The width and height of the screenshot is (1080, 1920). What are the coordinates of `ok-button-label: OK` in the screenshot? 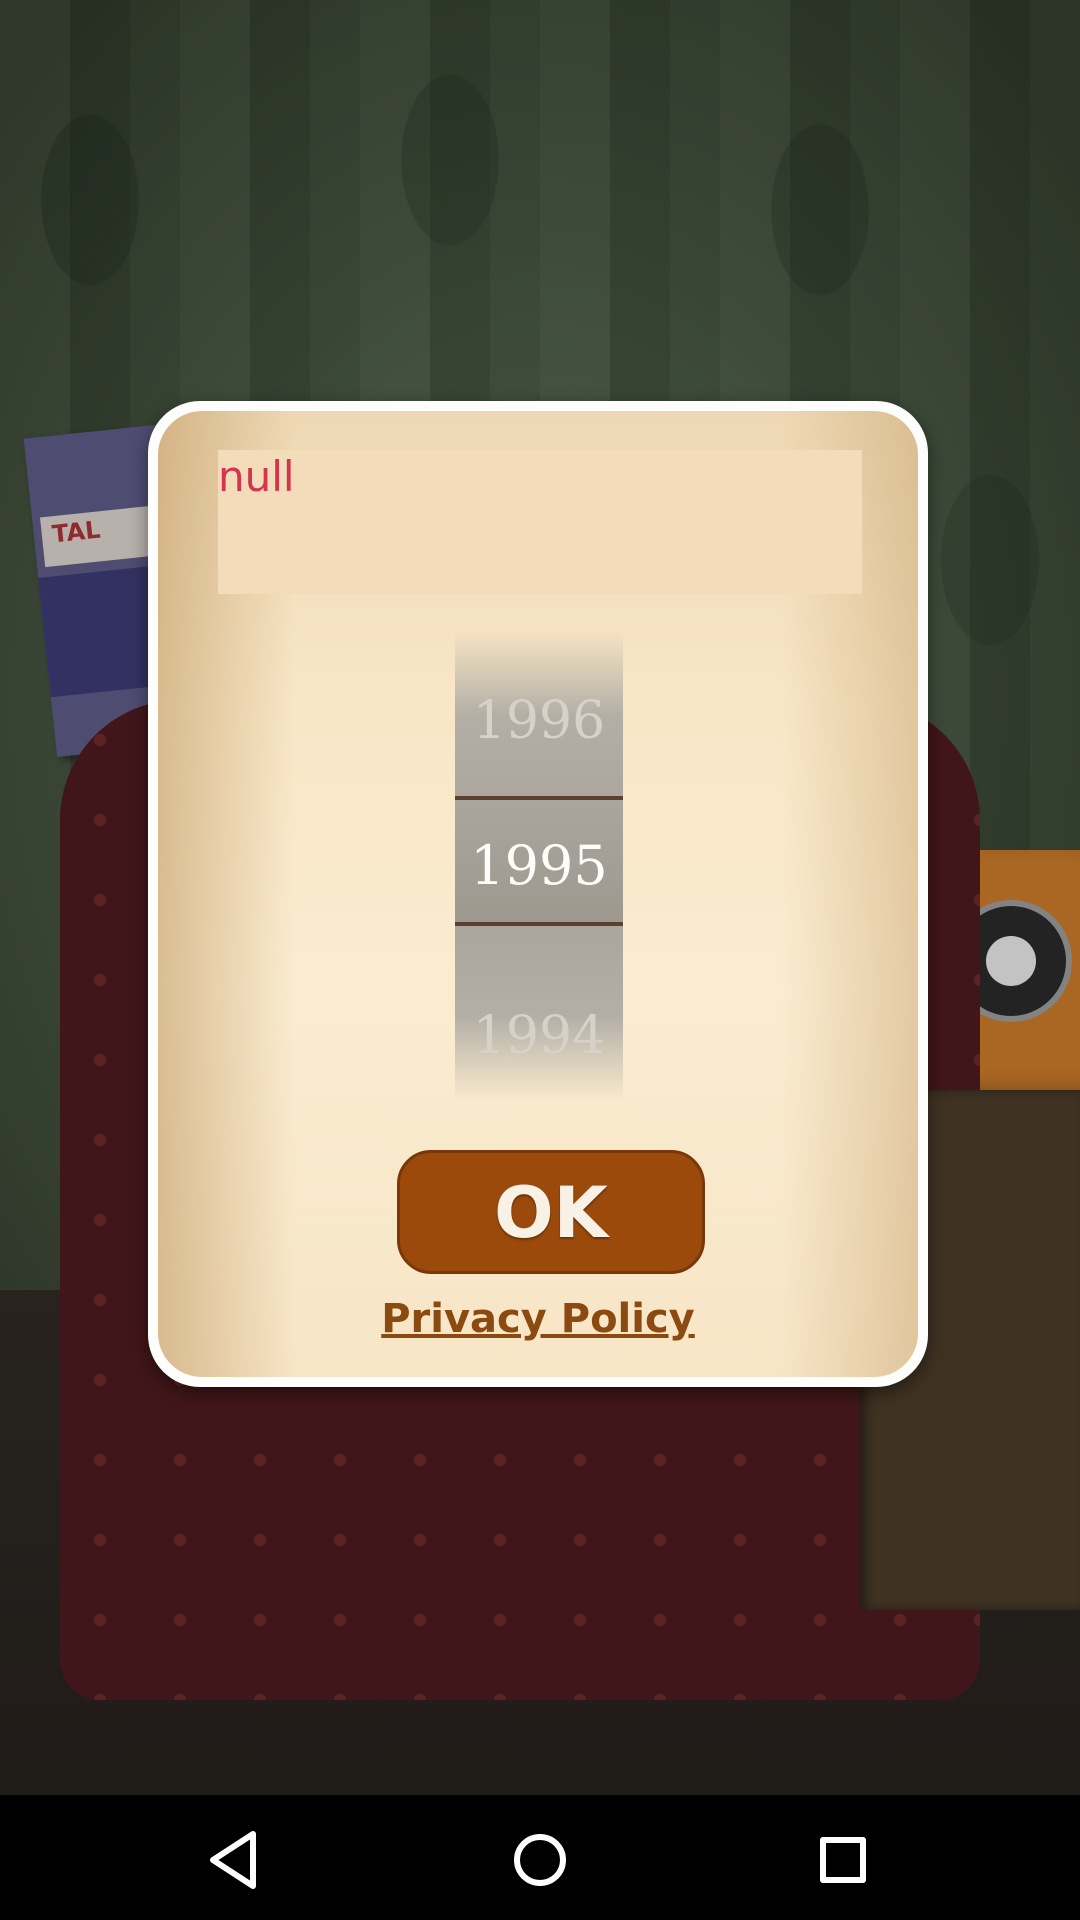 It's located at (551, 1213).